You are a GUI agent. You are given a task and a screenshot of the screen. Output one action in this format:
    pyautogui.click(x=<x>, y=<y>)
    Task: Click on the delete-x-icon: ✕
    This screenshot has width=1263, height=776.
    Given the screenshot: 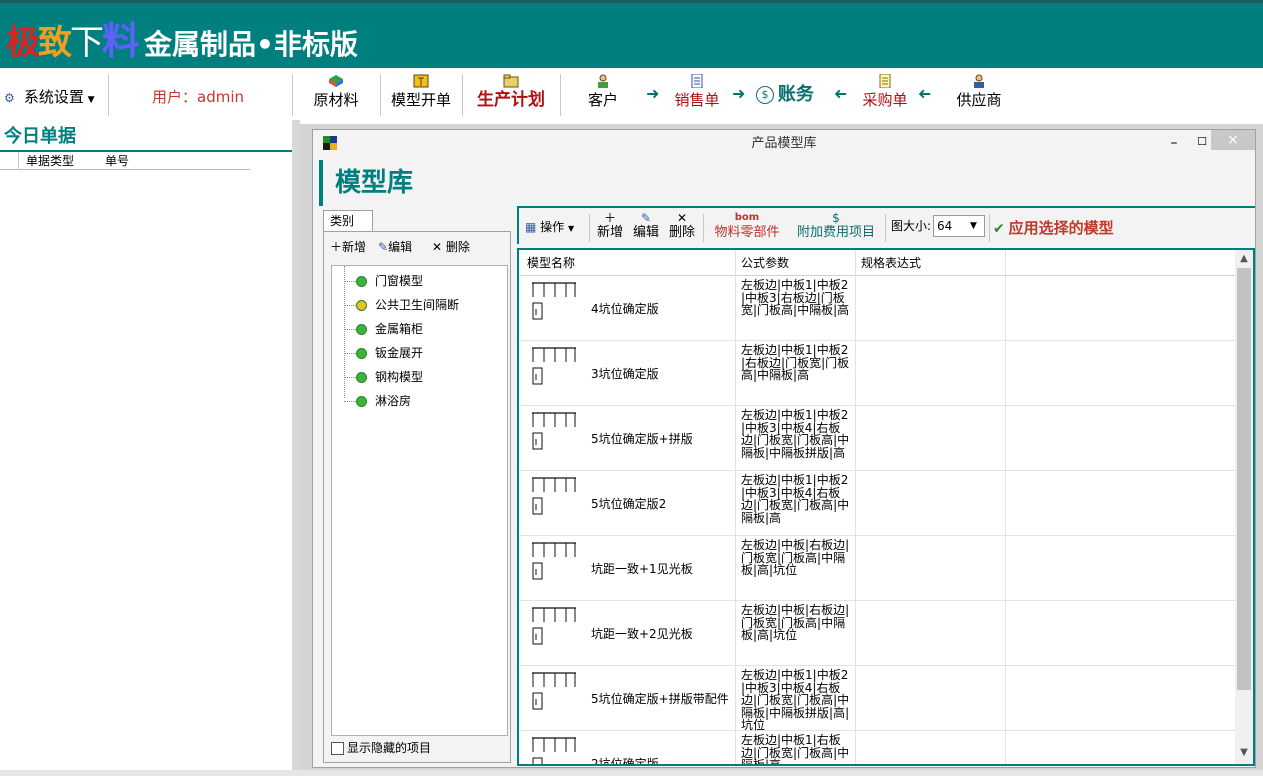 What is the action you would take?
    pyautogui.click(x=437, y=247)
    